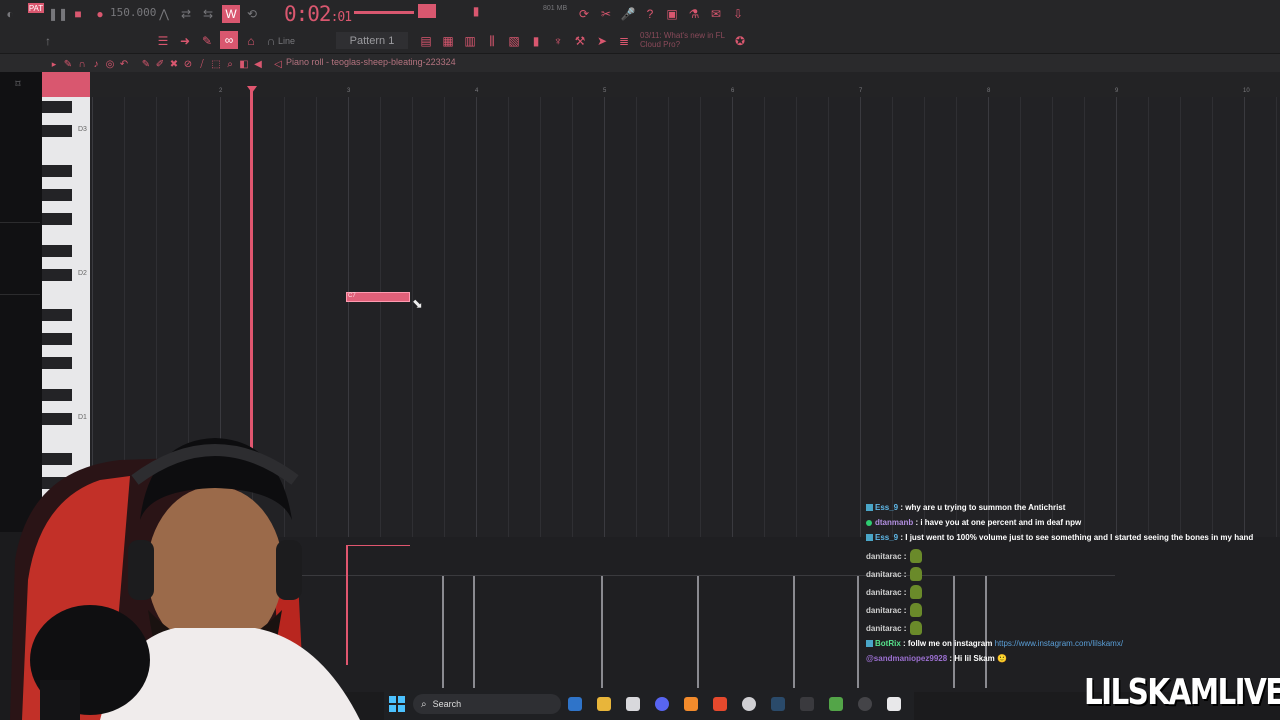  What do you see at coordinates (252, 14) in the screenshot?
I see `loop-record-icon: ⟲` at bounding box center [252, 14].